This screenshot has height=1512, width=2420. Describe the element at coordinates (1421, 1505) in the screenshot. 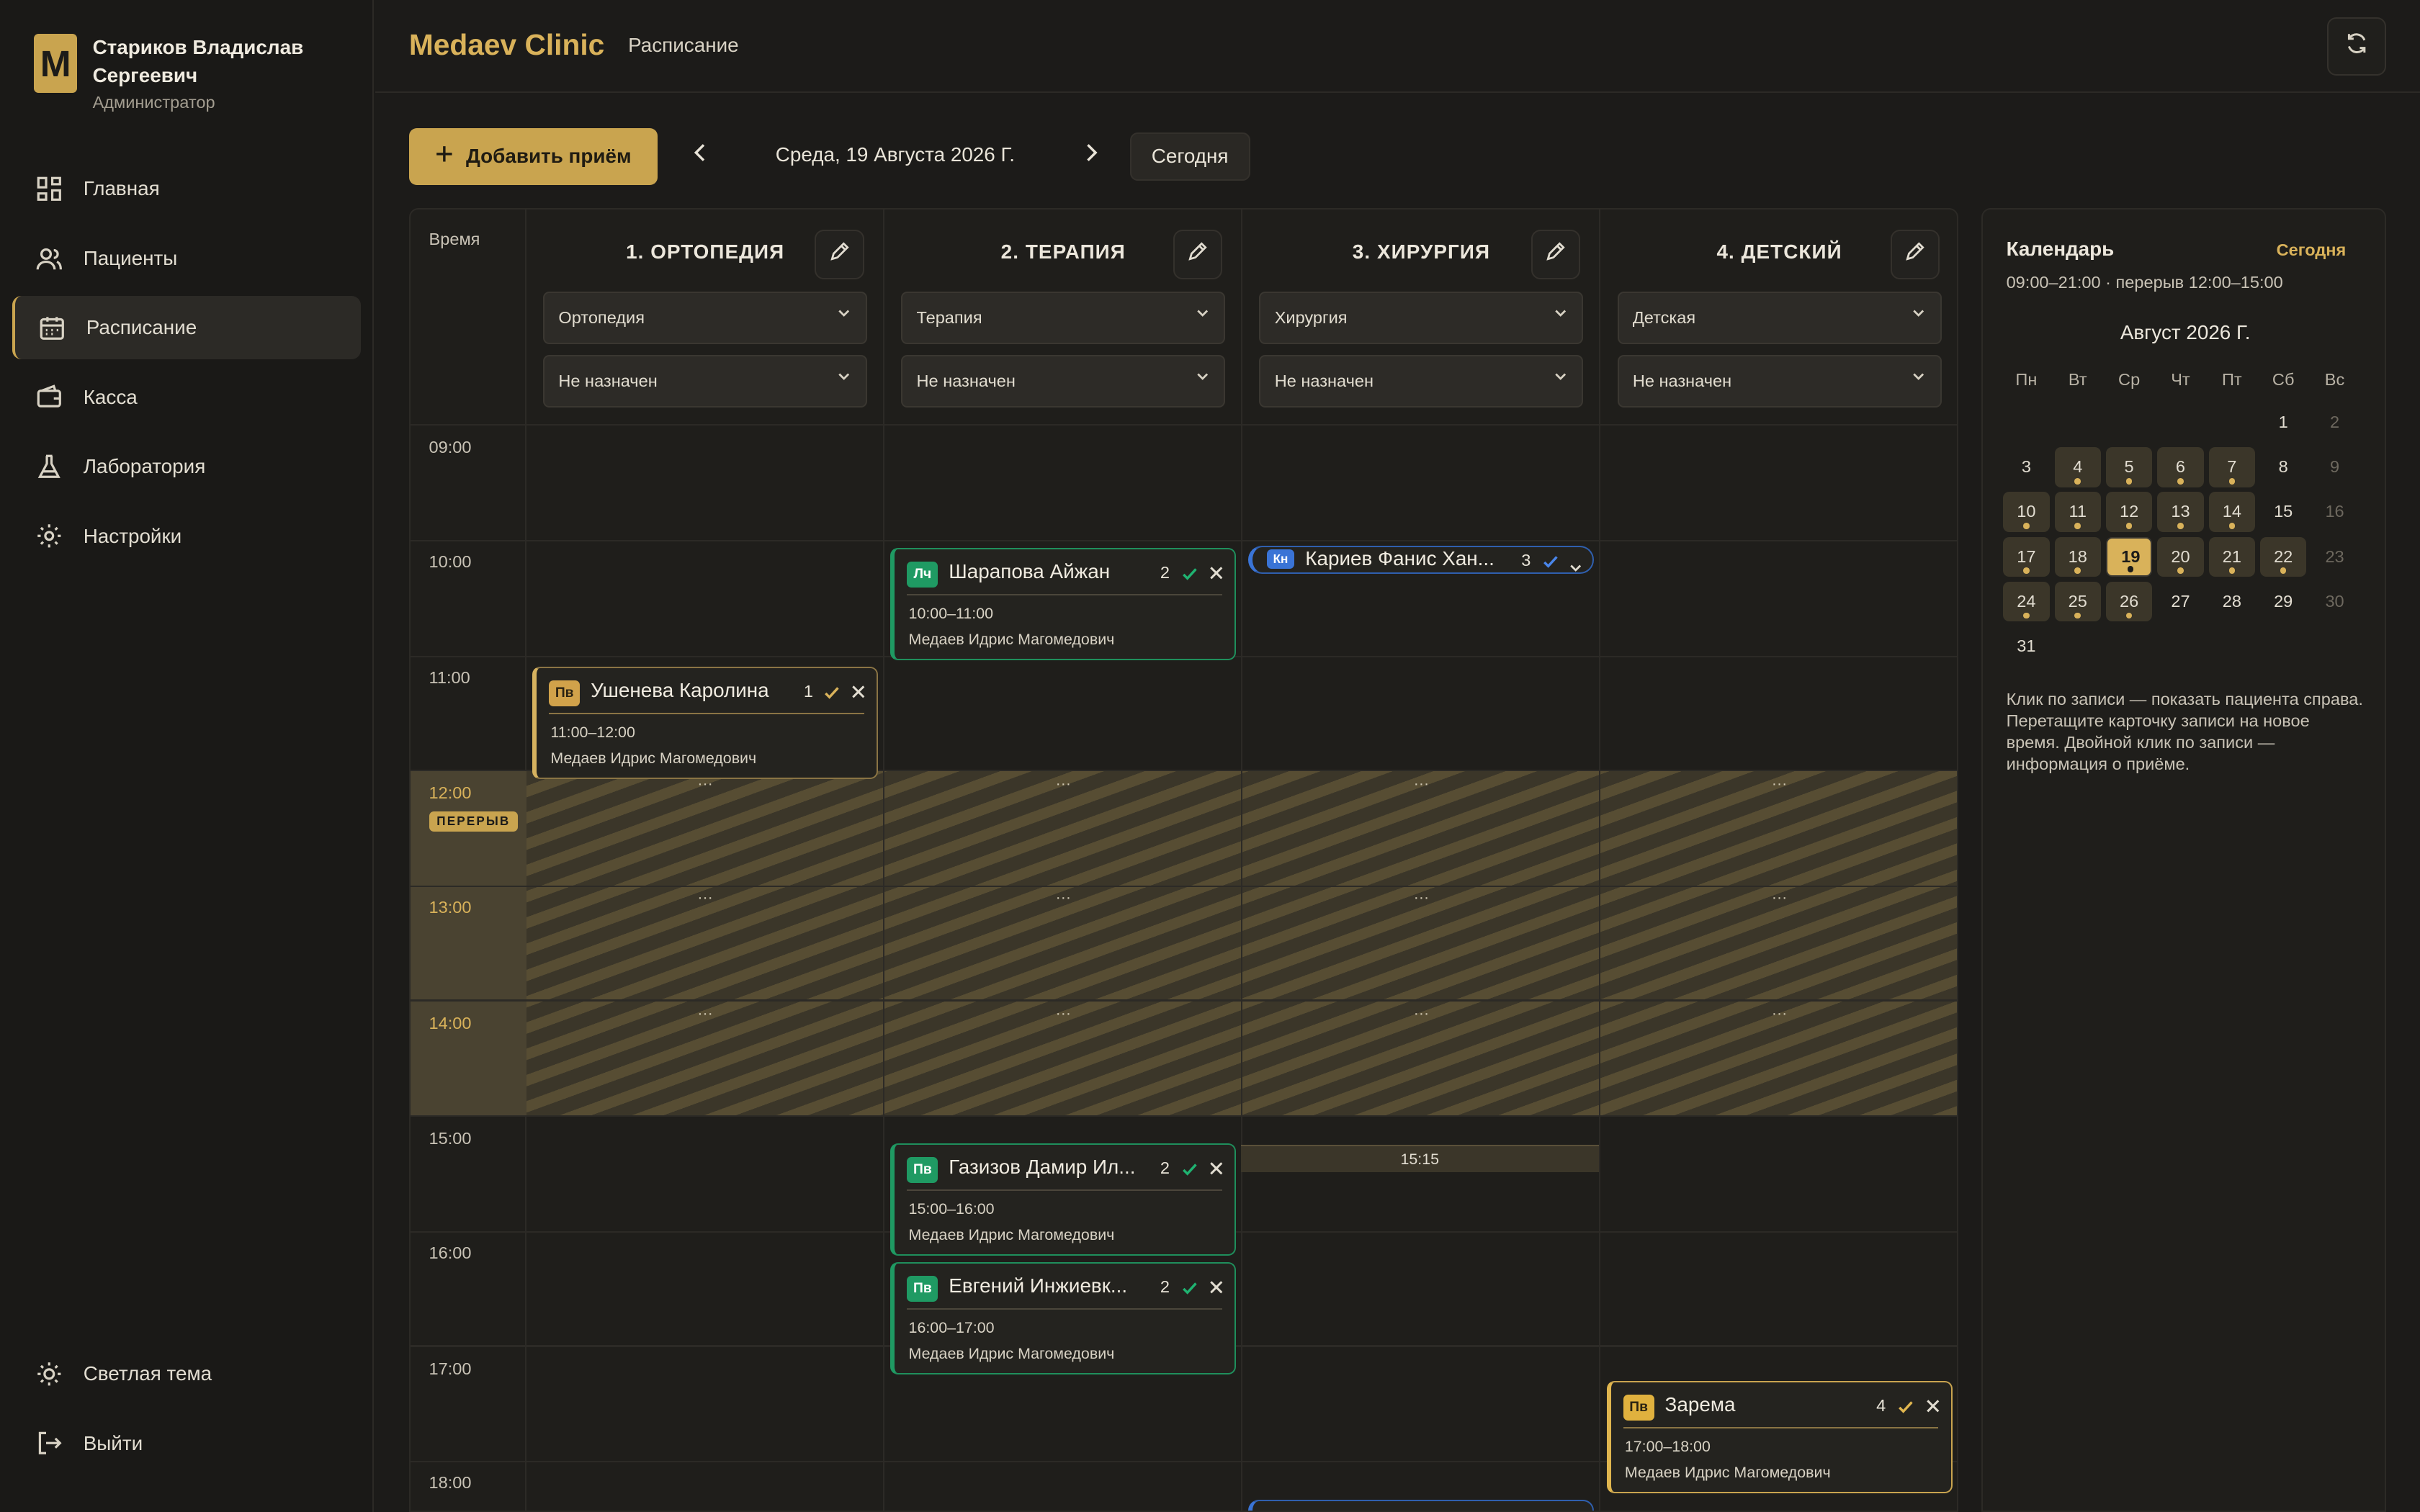

I see `appointment-card` at that location.